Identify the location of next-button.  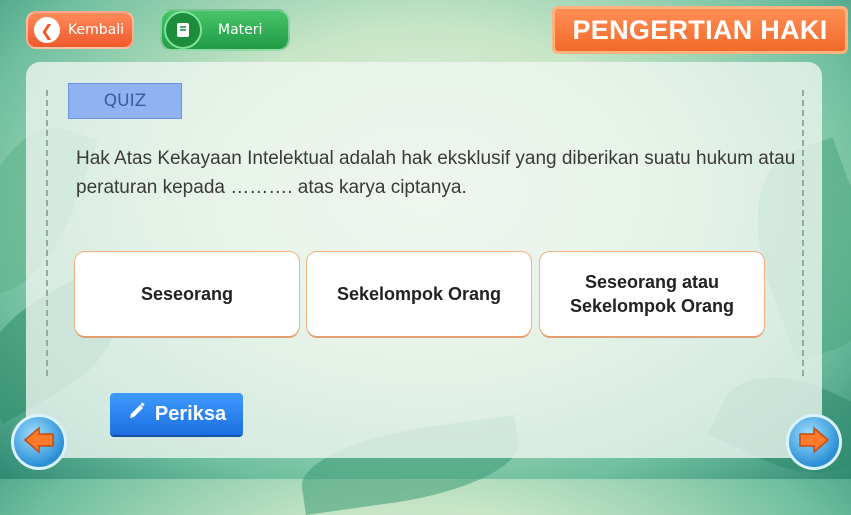
(814, 442).